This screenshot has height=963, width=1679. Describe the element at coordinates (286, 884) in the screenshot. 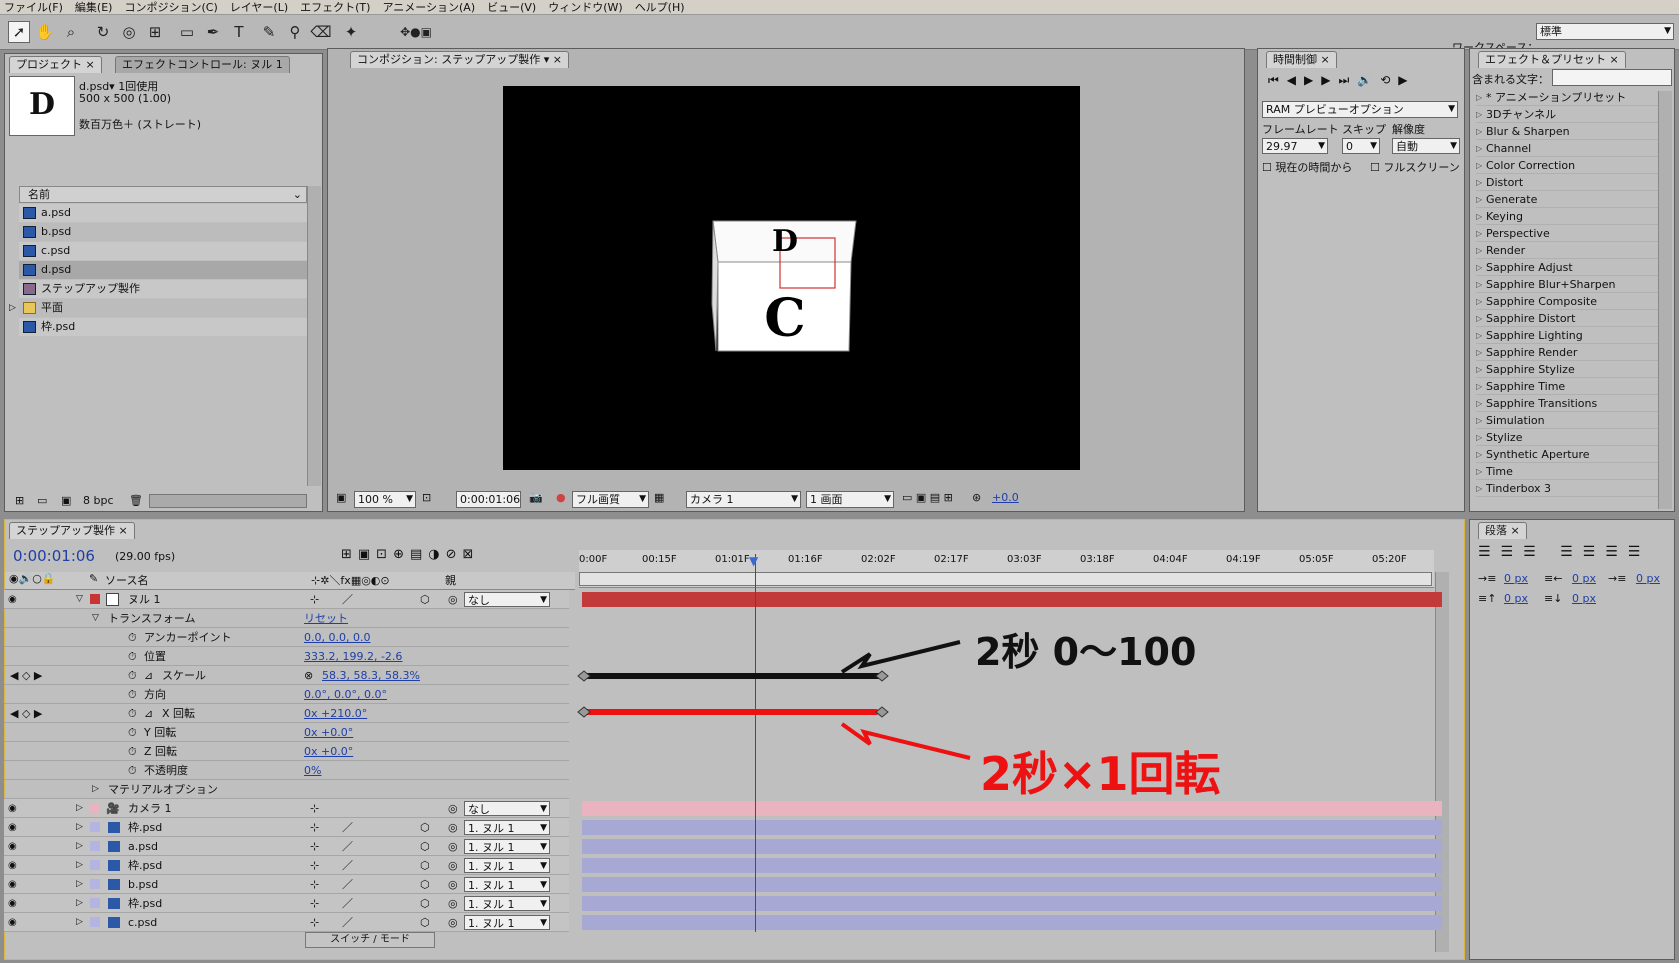

I see `table-row: ◉ ▷ b.psd ⊹ ／ ⬡ ◎ 1. ヌル 1 ▼` at that location.